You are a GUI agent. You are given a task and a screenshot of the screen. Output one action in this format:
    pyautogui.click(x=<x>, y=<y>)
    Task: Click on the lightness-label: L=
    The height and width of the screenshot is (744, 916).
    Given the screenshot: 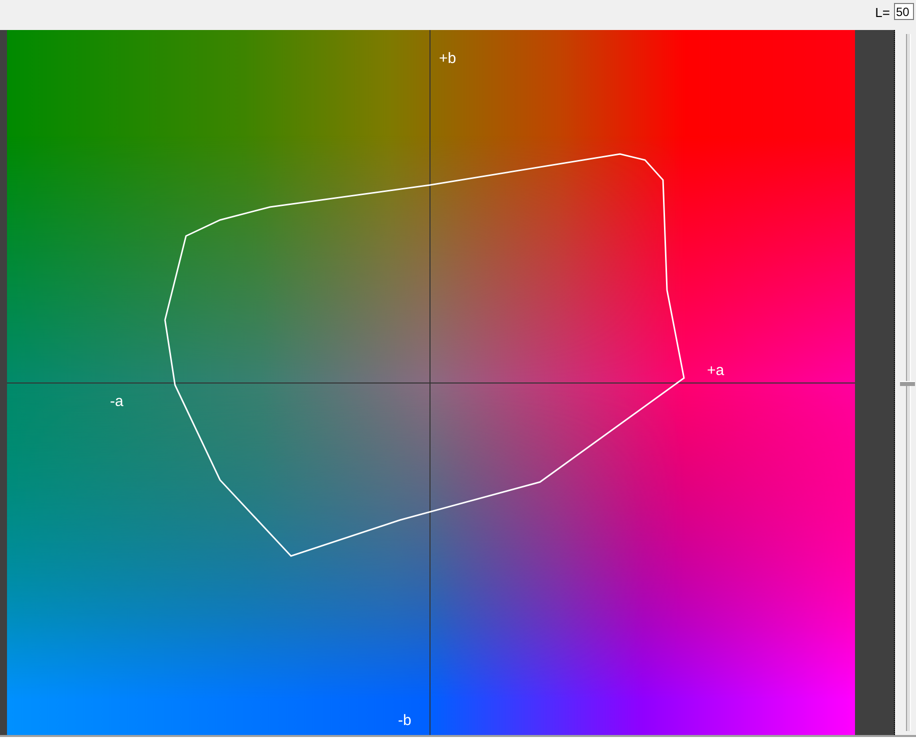 What is the action you would take?
    pyautogui.click(x=882, y=12)
    